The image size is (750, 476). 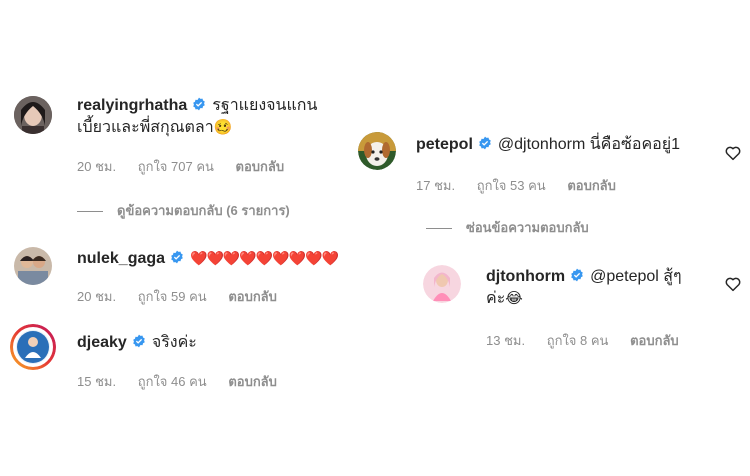 What do you see at coordinates (506, 340) in the screenshot?
I see `timestamp: 13 ชม.` at bounding box center [506, 340].